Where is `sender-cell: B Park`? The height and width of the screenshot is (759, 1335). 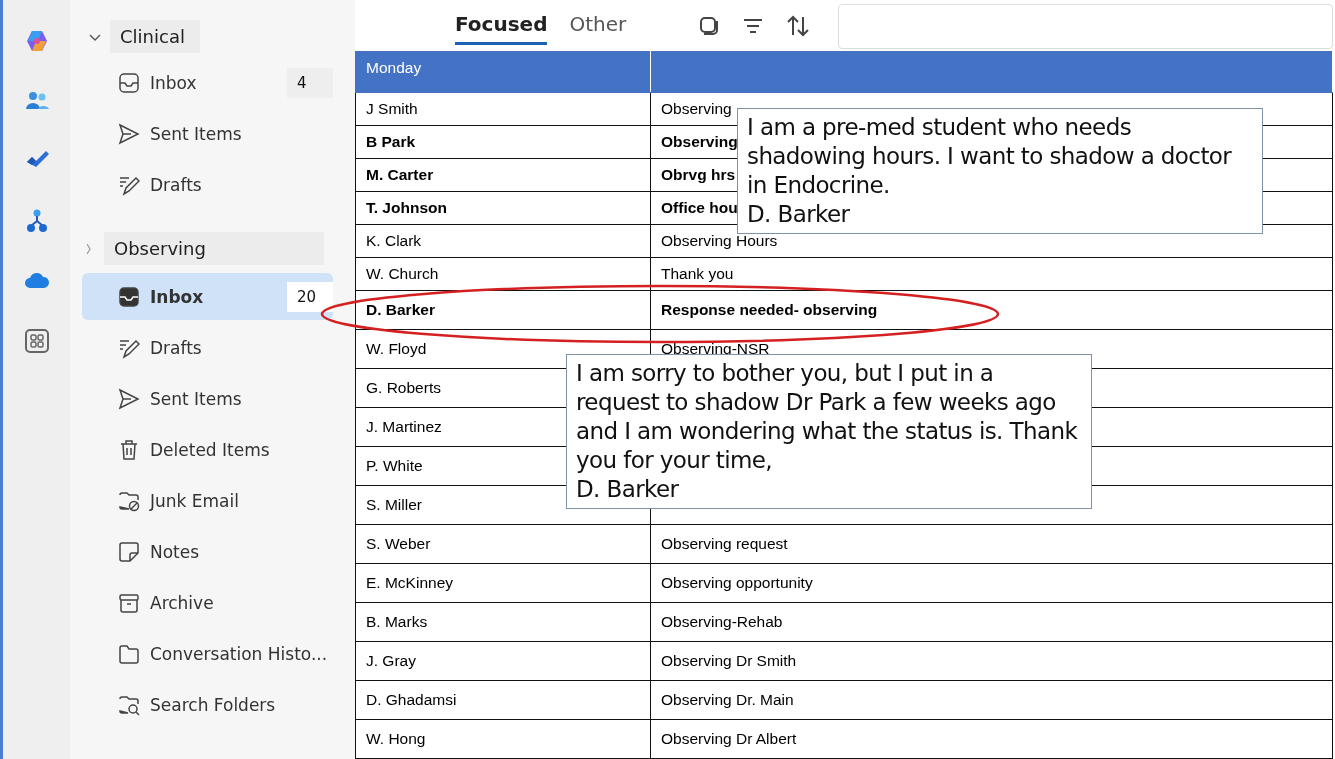 sender-cell: B Park is located at coordinates (503, 142).